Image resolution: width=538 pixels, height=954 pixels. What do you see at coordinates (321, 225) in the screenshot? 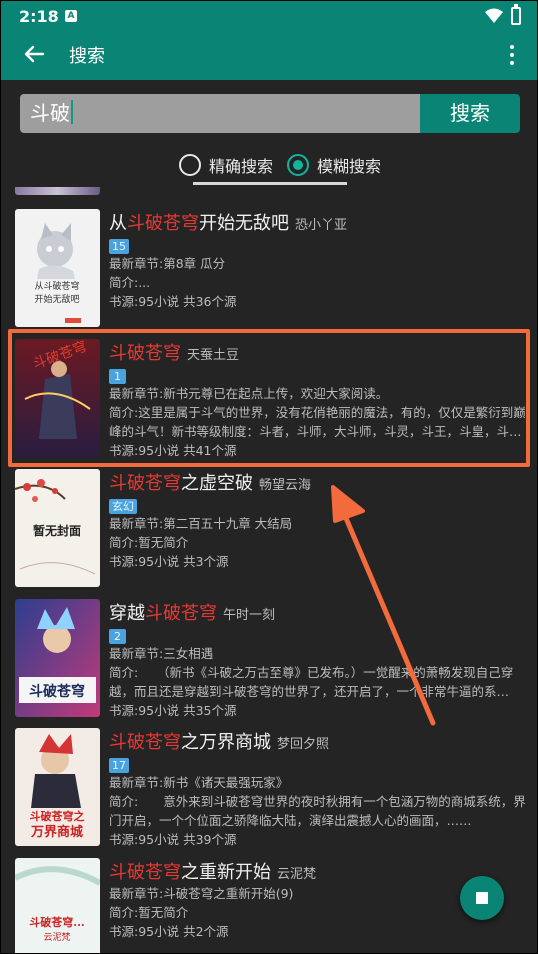
I see `book-author: 恐小丫亚` at bounding box center [321, 225].